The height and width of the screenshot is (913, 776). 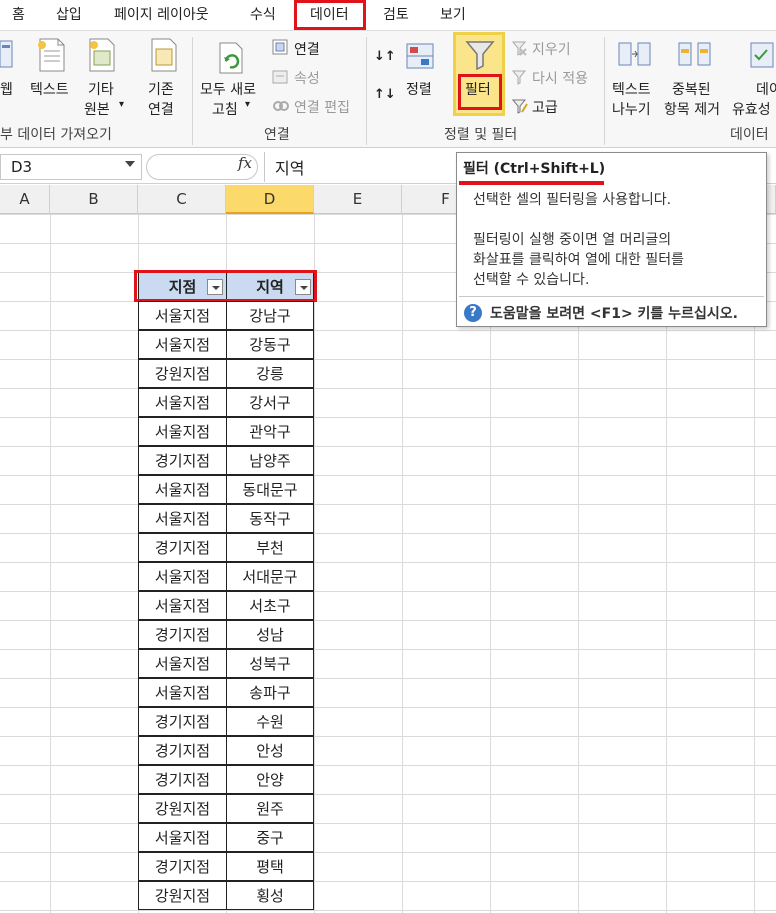 I want to click on table-cell-region: 동대문구, so click(x=270, y=489).